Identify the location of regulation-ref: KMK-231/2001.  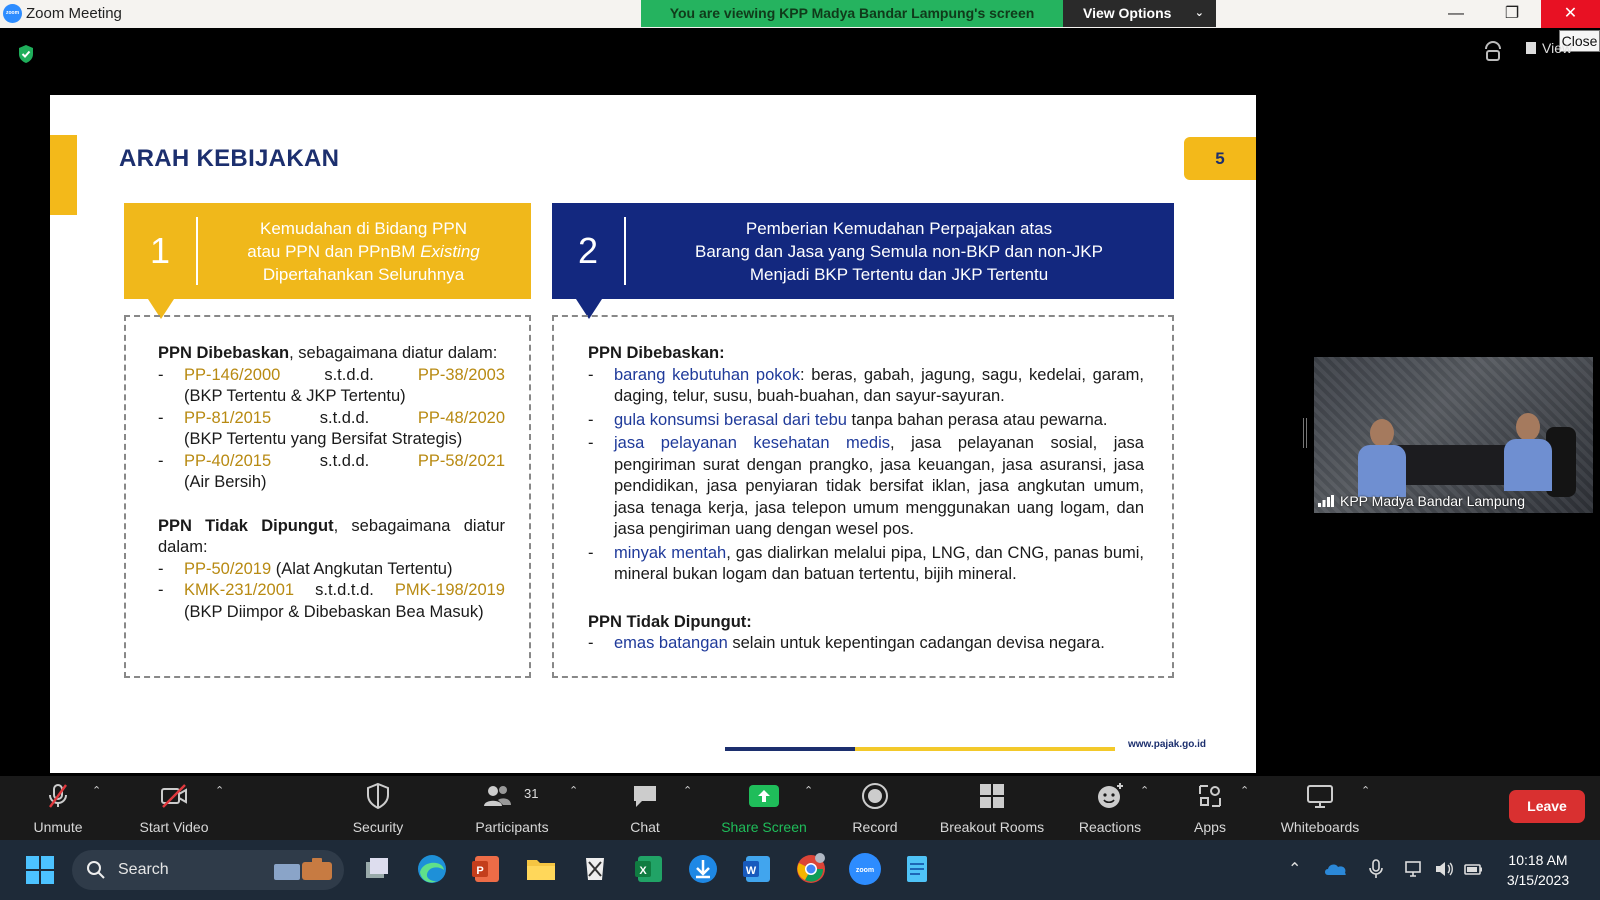
(239, 590).